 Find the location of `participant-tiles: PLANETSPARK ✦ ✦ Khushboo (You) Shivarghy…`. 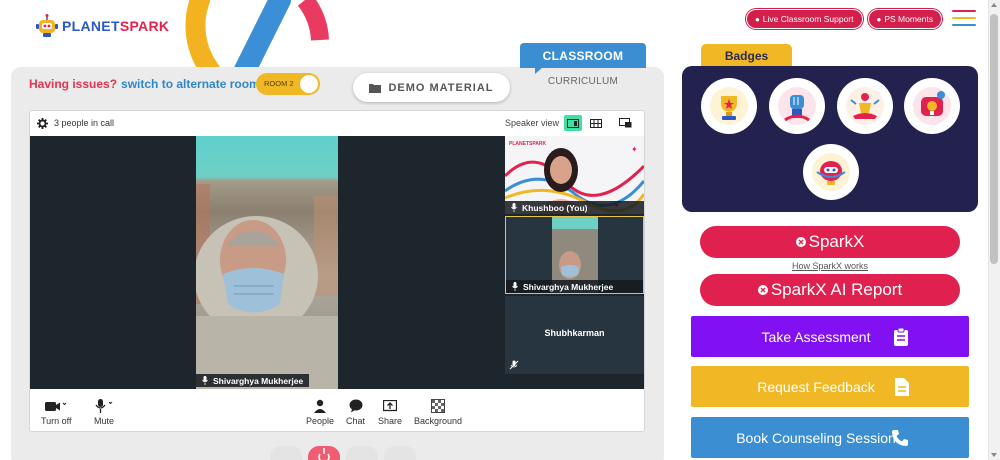

participant-tiles: PLANETSPARK ✦ ✦ Khushboo (You) Shivarghy… is located at coordinates (574, 262).